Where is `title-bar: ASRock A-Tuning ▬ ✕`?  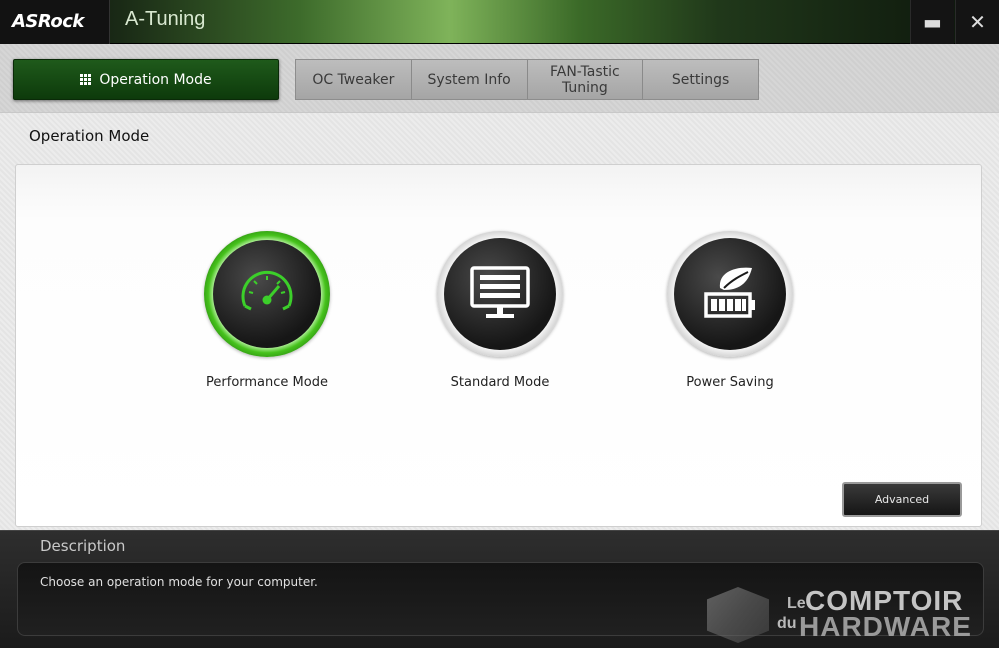 title-bar: ASRock A-Tuning ▬ ✕ is located at coordinates (499, 22).